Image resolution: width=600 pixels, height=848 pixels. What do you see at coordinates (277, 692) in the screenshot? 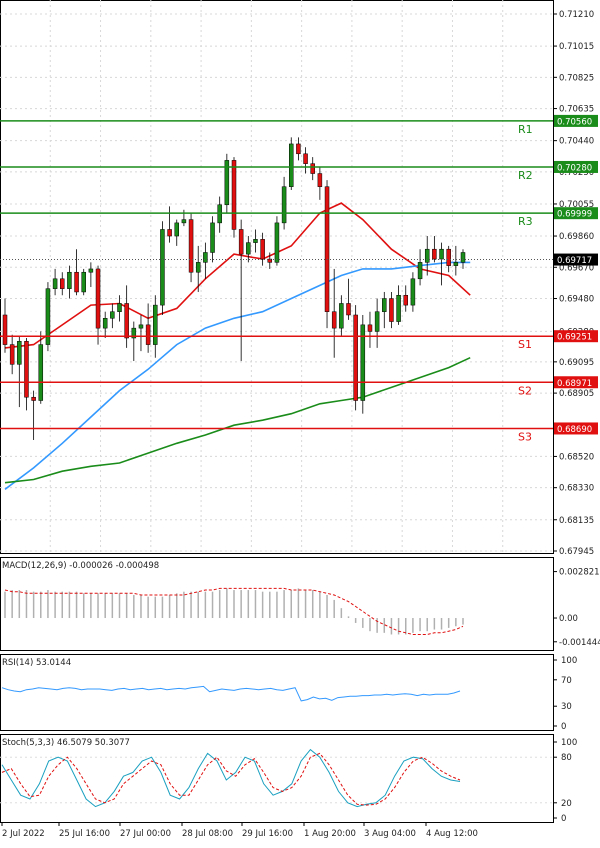
I see `rsi-panel` at bounding box center [277, 692].